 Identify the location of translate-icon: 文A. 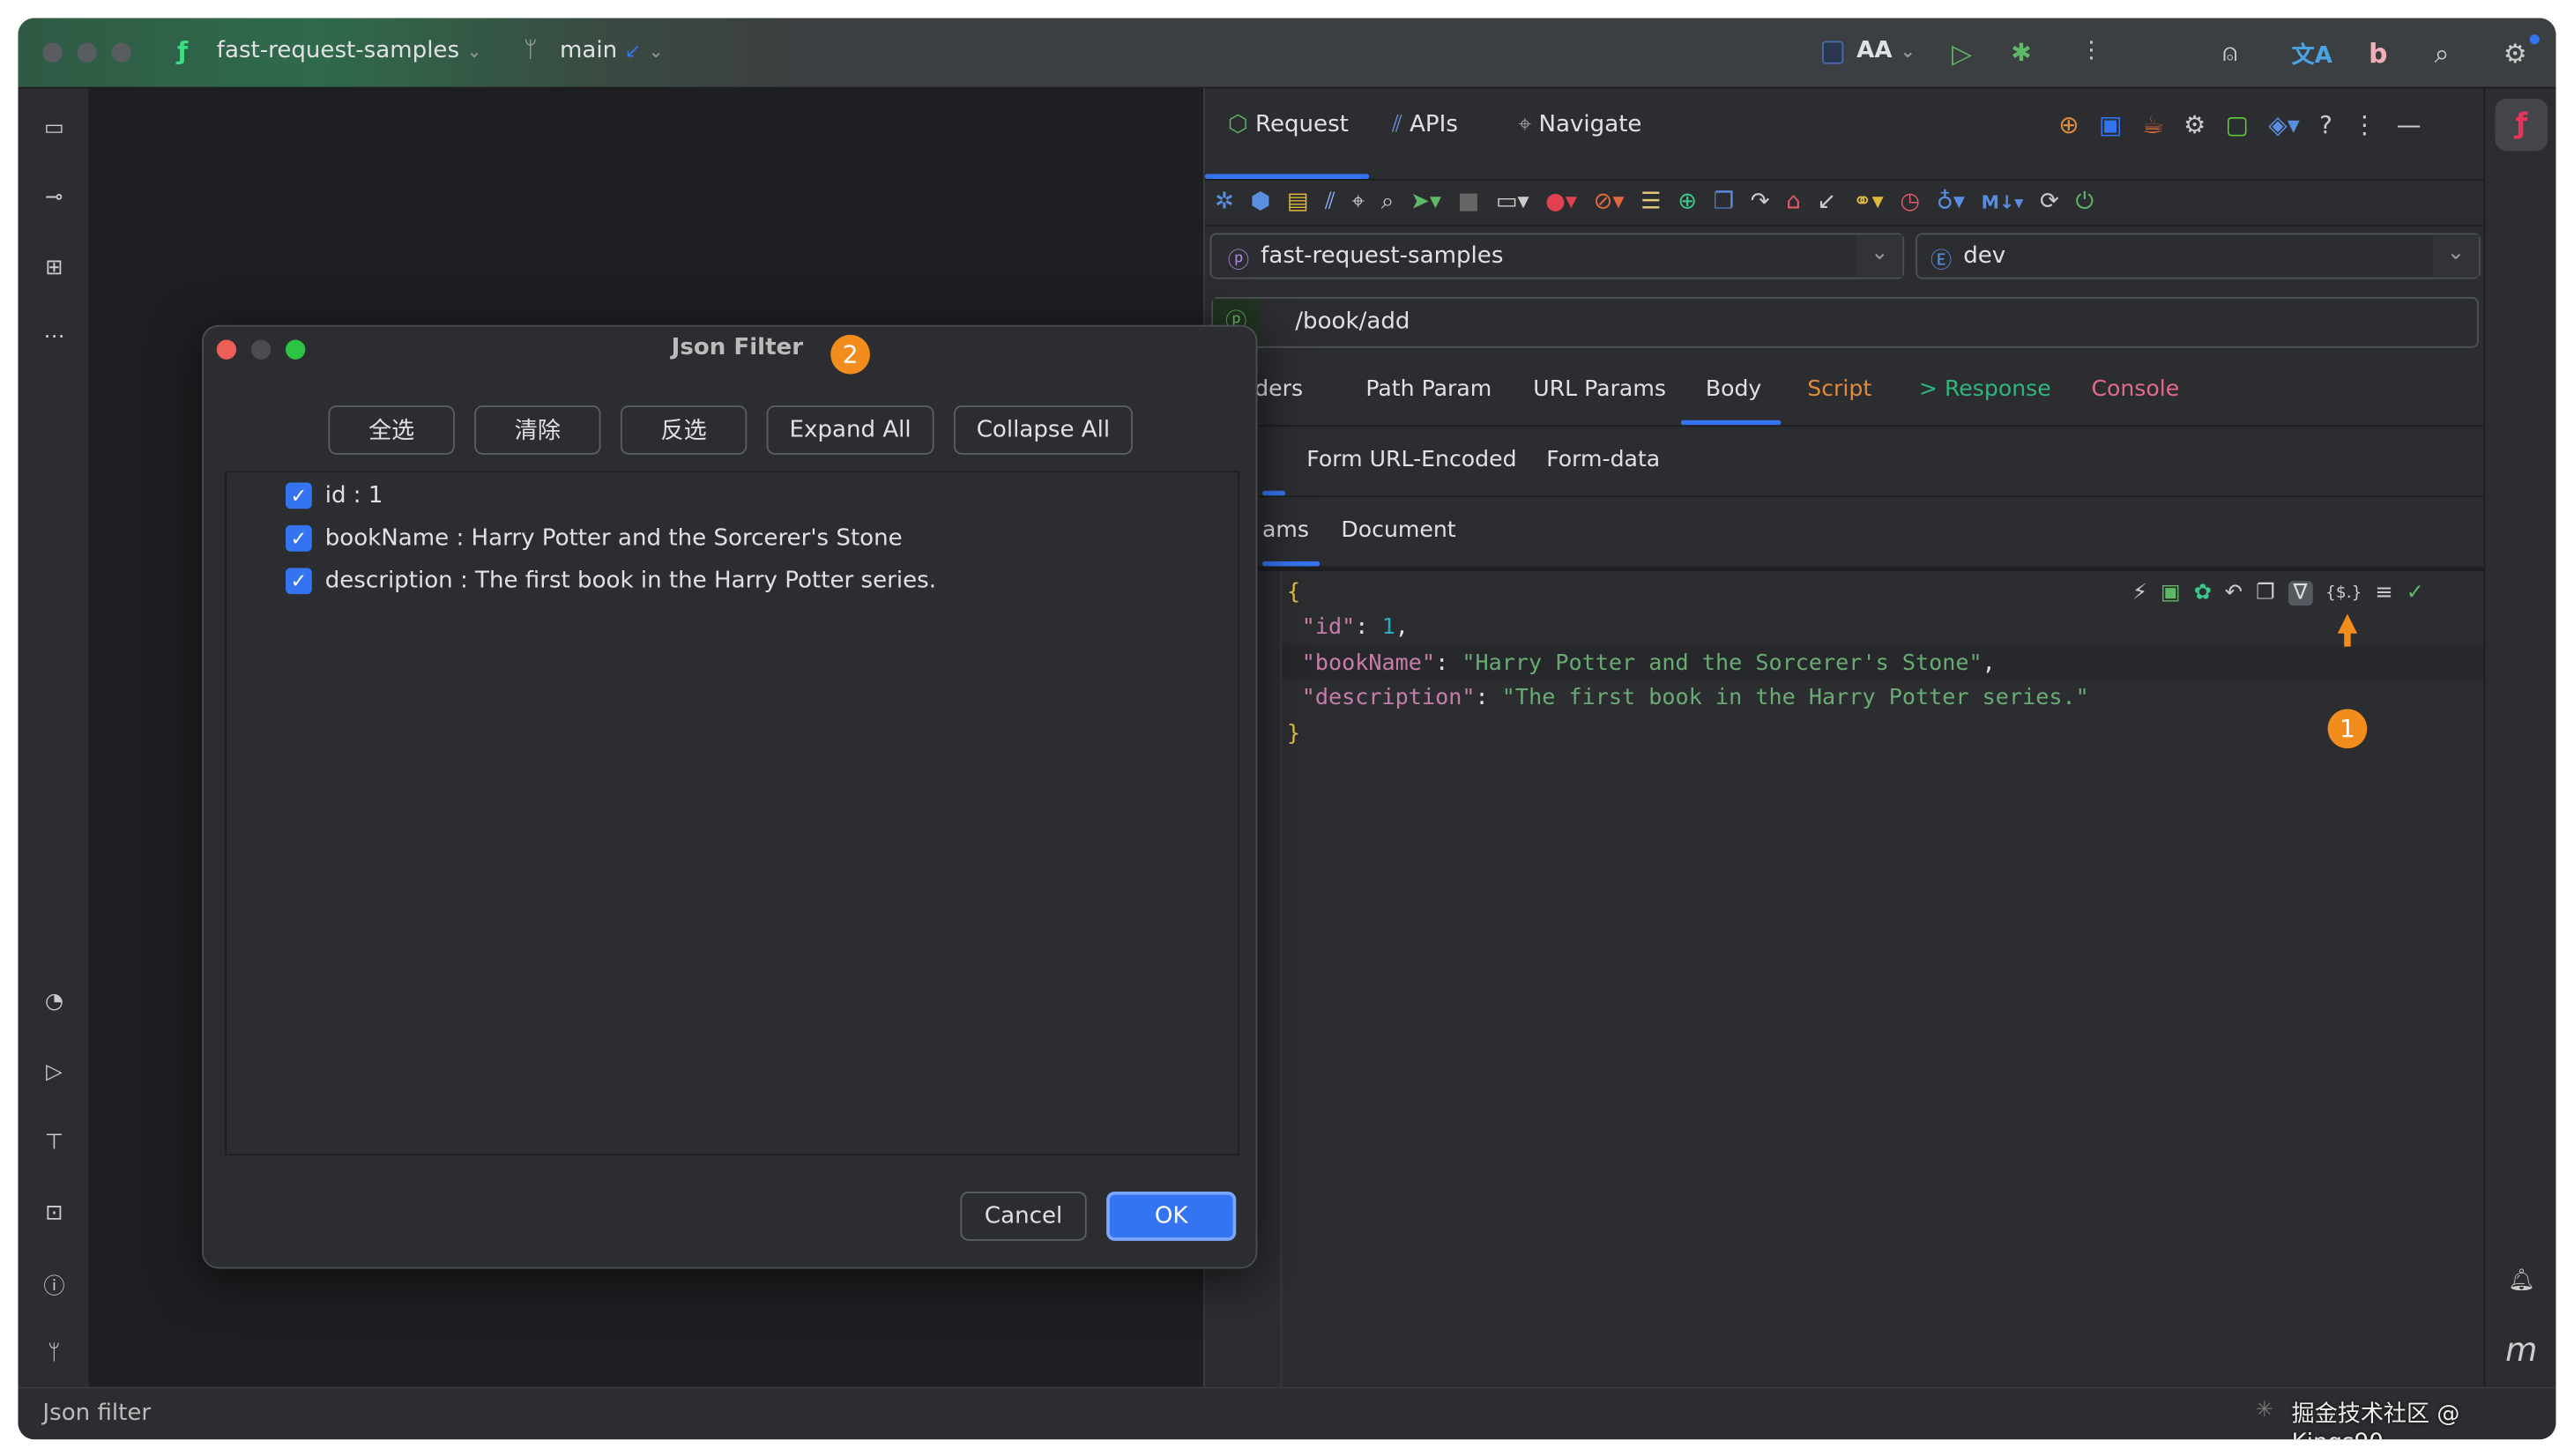
(2312, 54).